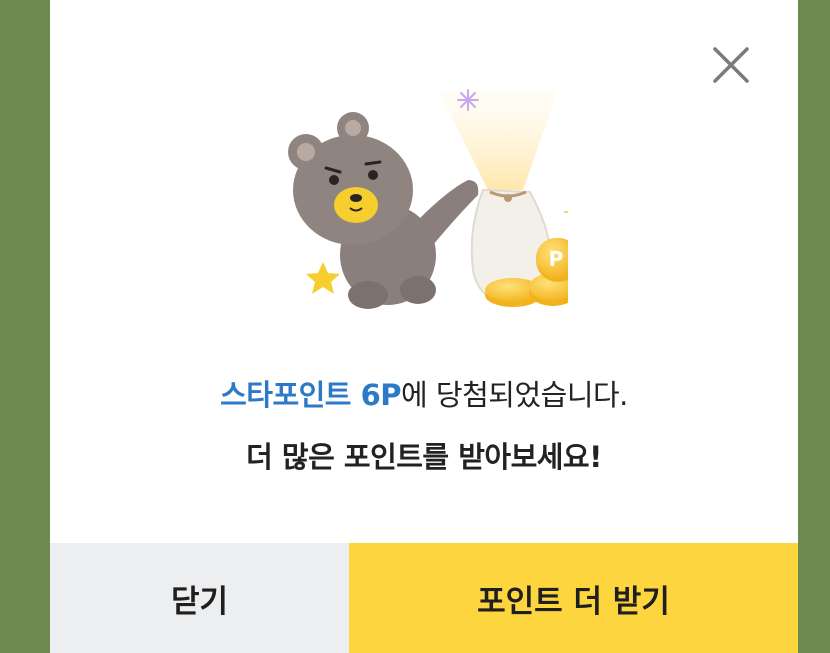 The height and width of the screenshot is (653, 830). What do you see at coordinates (573, 598) in the screenshot?
I see `get-more-points-button: 포인트 더 받기` at bounding box center [573, 598].